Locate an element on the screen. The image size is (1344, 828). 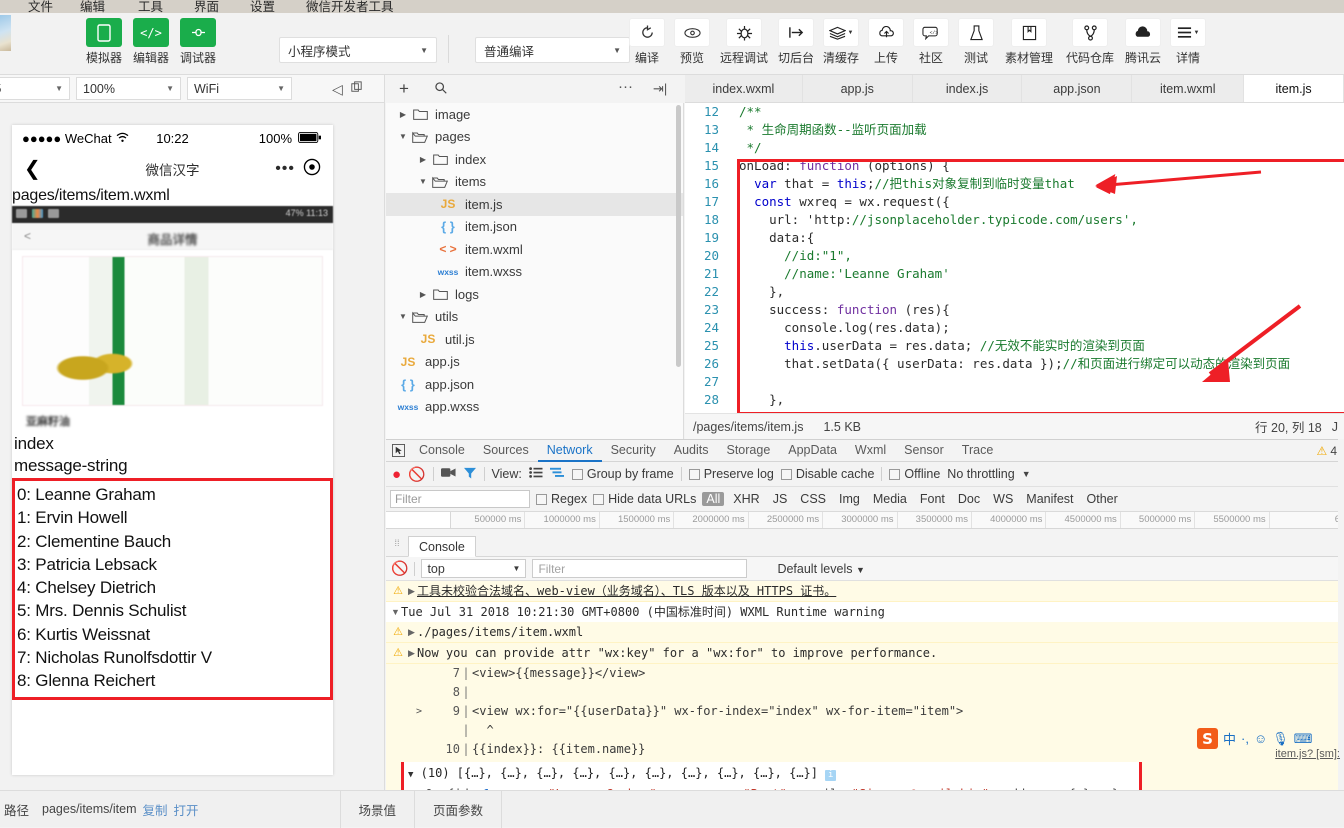
target-icon is located at coordinates (312, 168).